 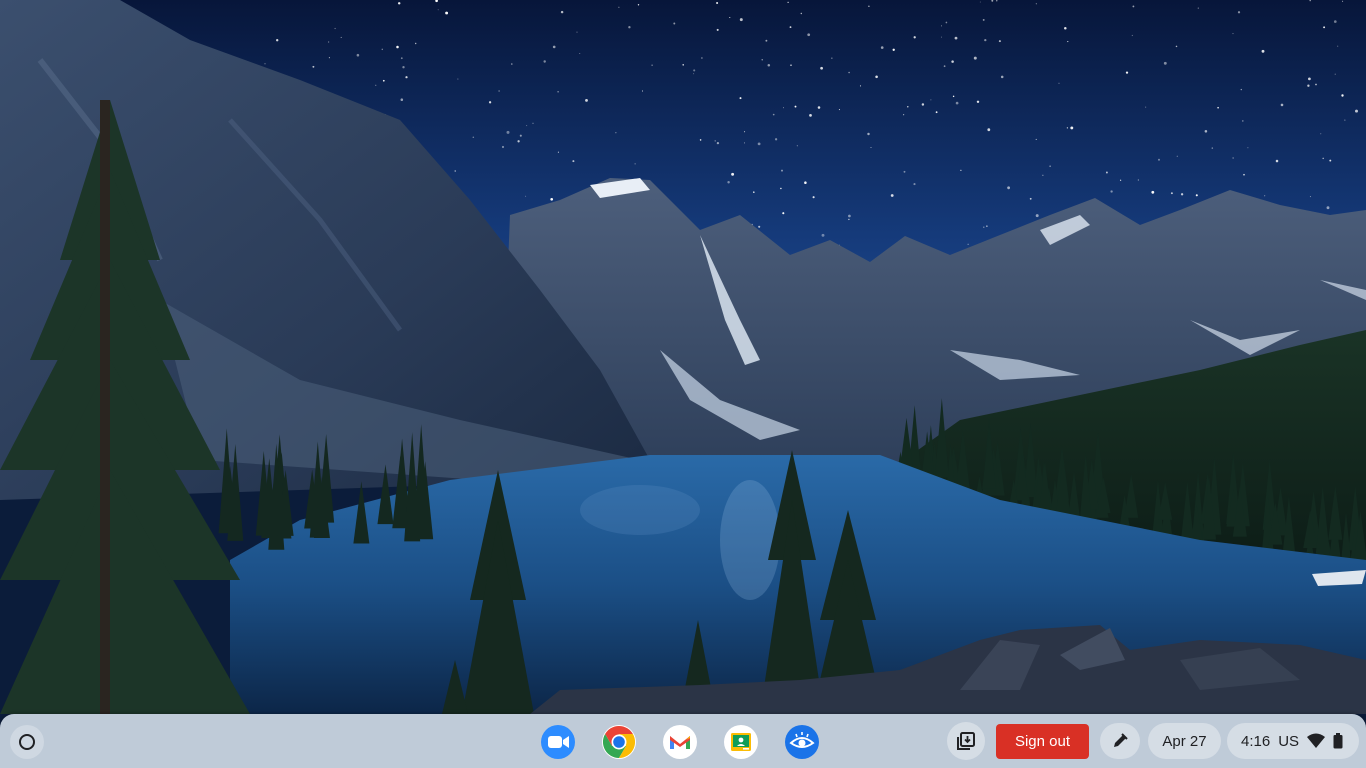 I want to click on launcher-button, so click(x=27, y=742).